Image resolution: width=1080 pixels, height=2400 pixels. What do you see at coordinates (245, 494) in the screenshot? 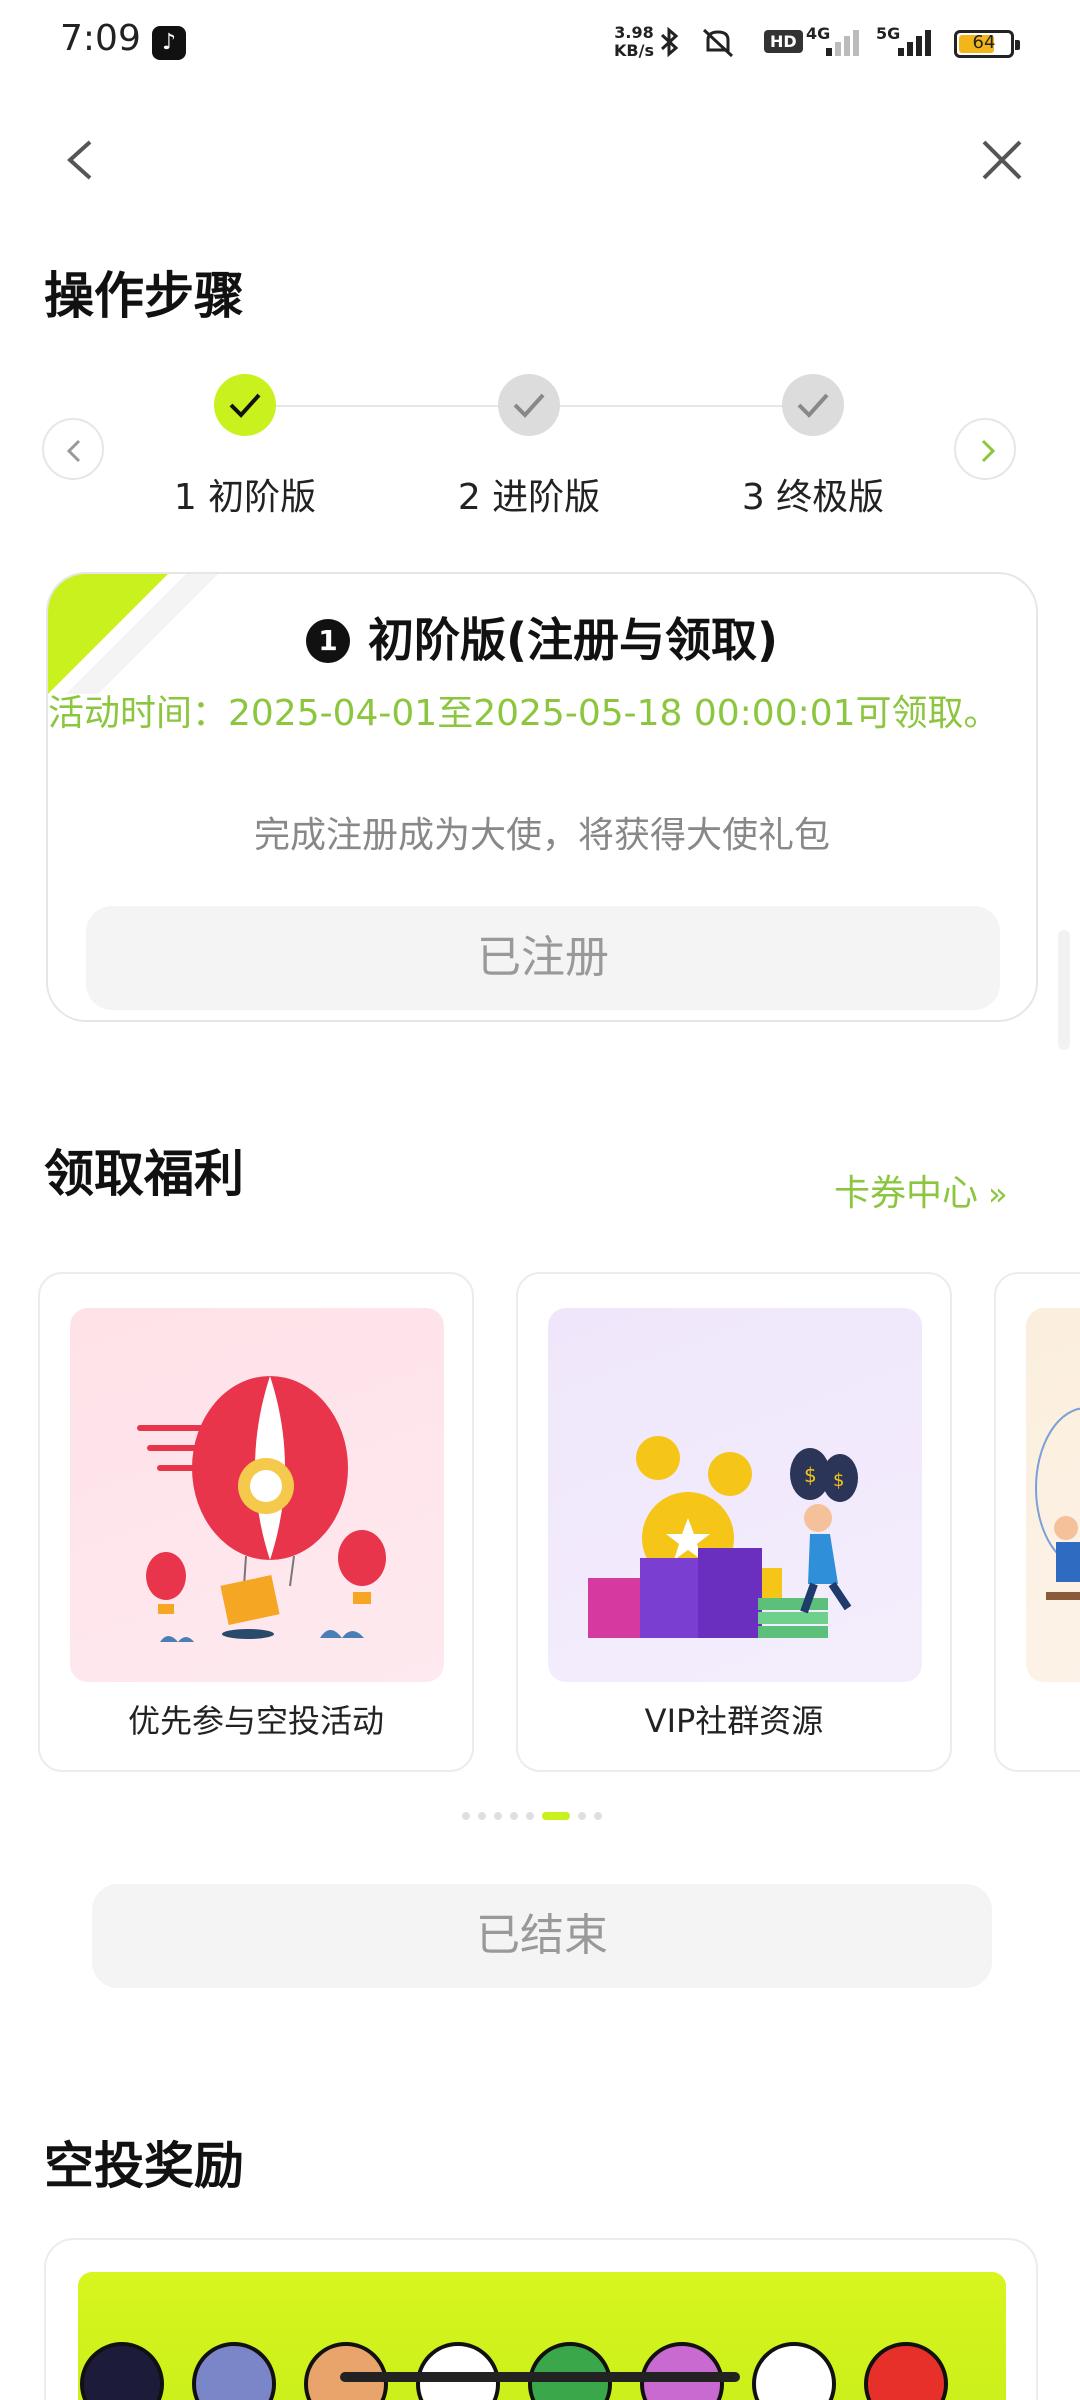
I see `step-1-label: 1 初阶版` at bounding box center [245, 494].